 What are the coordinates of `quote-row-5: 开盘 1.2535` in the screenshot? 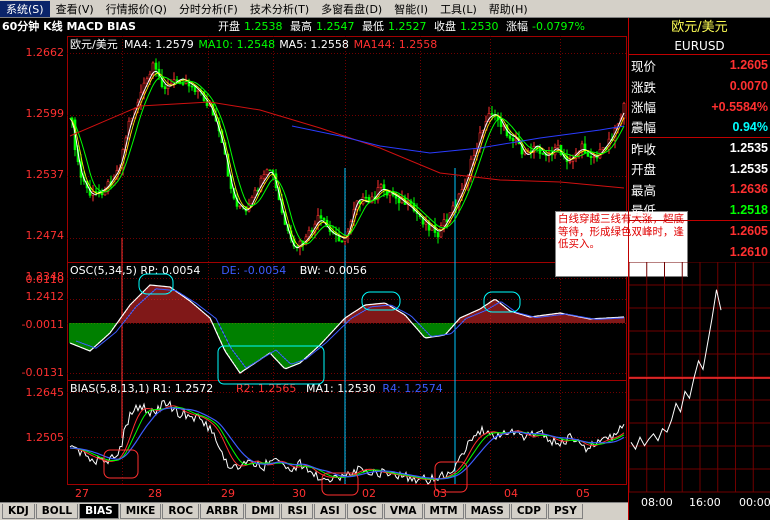 It's located at (699, 168).